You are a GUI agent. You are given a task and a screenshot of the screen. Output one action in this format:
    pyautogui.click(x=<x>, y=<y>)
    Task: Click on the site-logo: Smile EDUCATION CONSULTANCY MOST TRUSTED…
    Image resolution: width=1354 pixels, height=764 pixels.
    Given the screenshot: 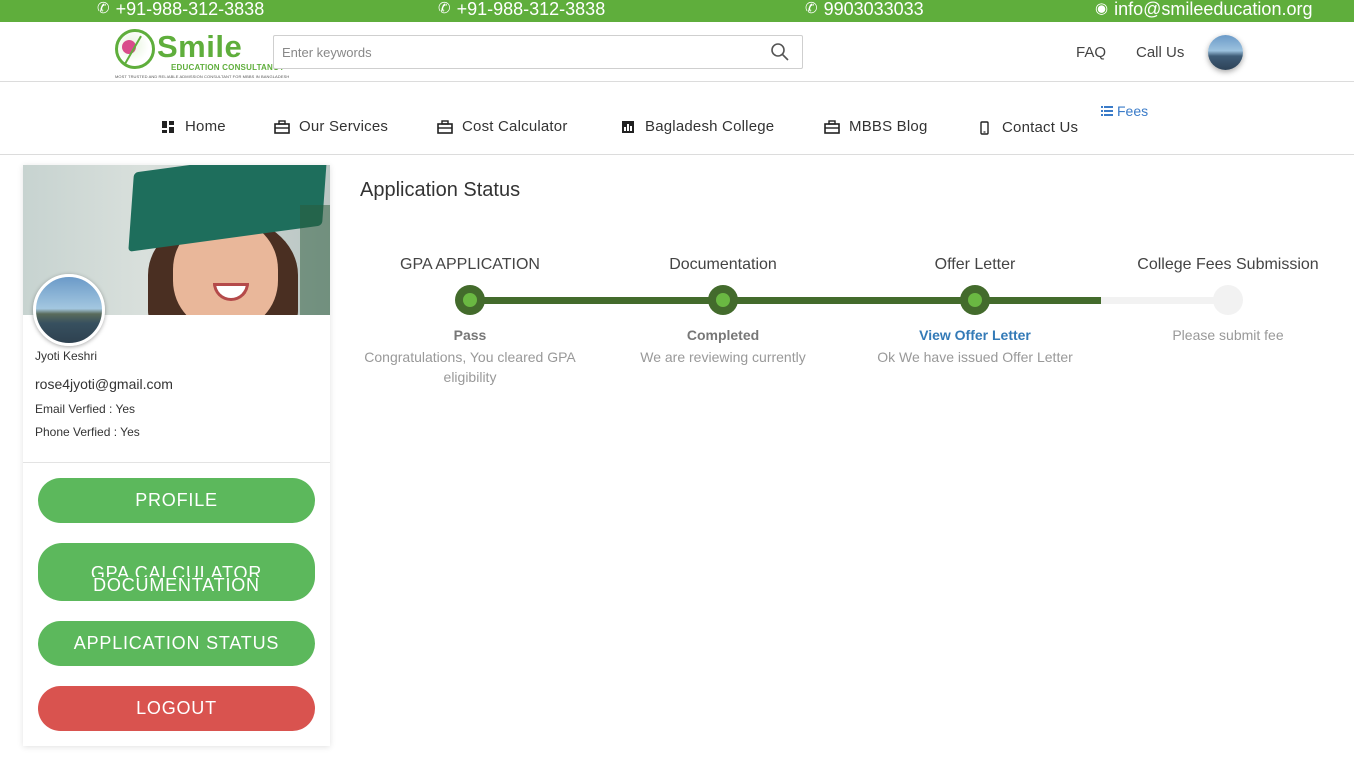 What is the action you would take?
    pyautogui.click(x=202, y=53)
    